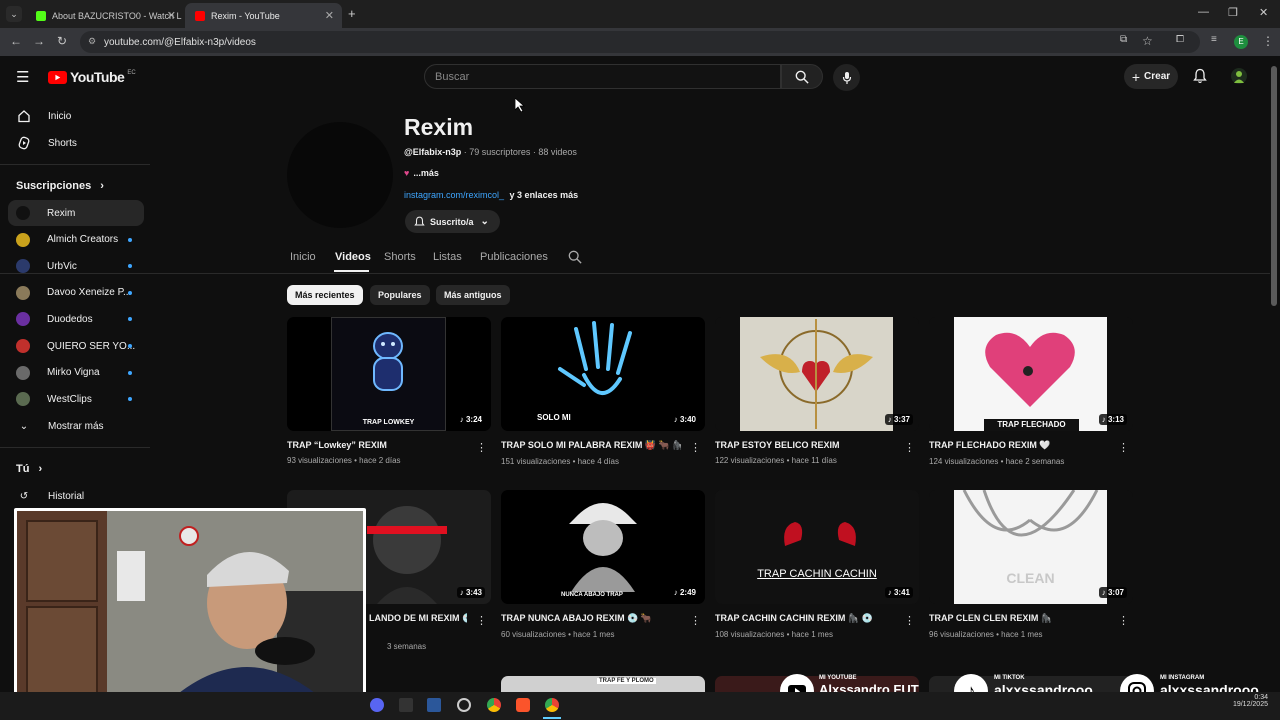 This screenshot has width=1280, height=720. What do you see at coordinates (1200, 78) in the screenshot?
I see `notifications-bell-icon` at bounding box center [1200, 78].